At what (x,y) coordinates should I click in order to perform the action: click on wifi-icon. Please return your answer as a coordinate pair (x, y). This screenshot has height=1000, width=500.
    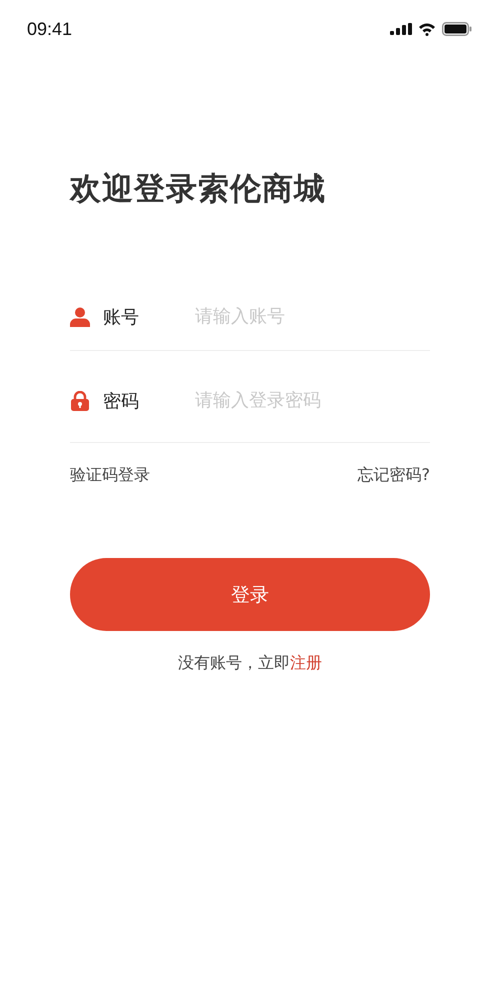
    Looking at the image, I should click on (427, 29).